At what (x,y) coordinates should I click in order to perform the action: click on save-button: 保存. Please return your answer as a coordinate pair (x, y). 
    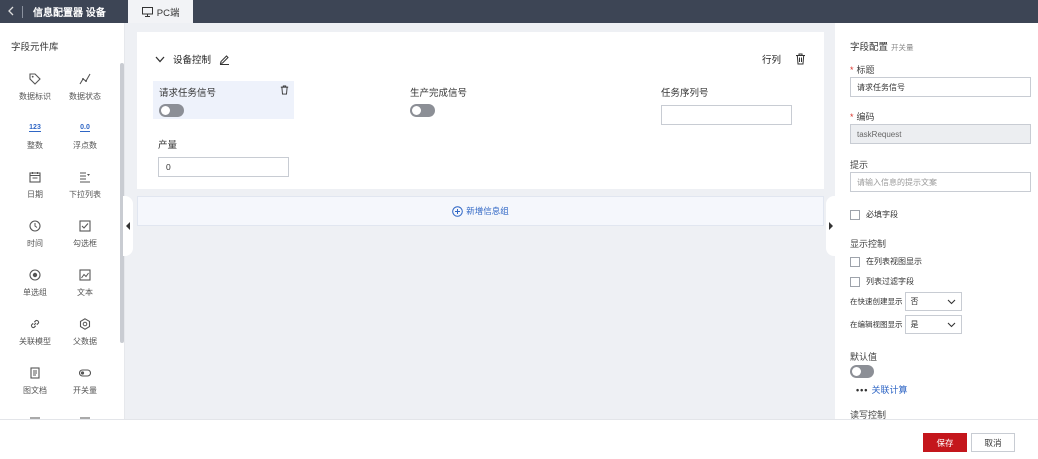
    Looking at the image, I should click on (945, 442).